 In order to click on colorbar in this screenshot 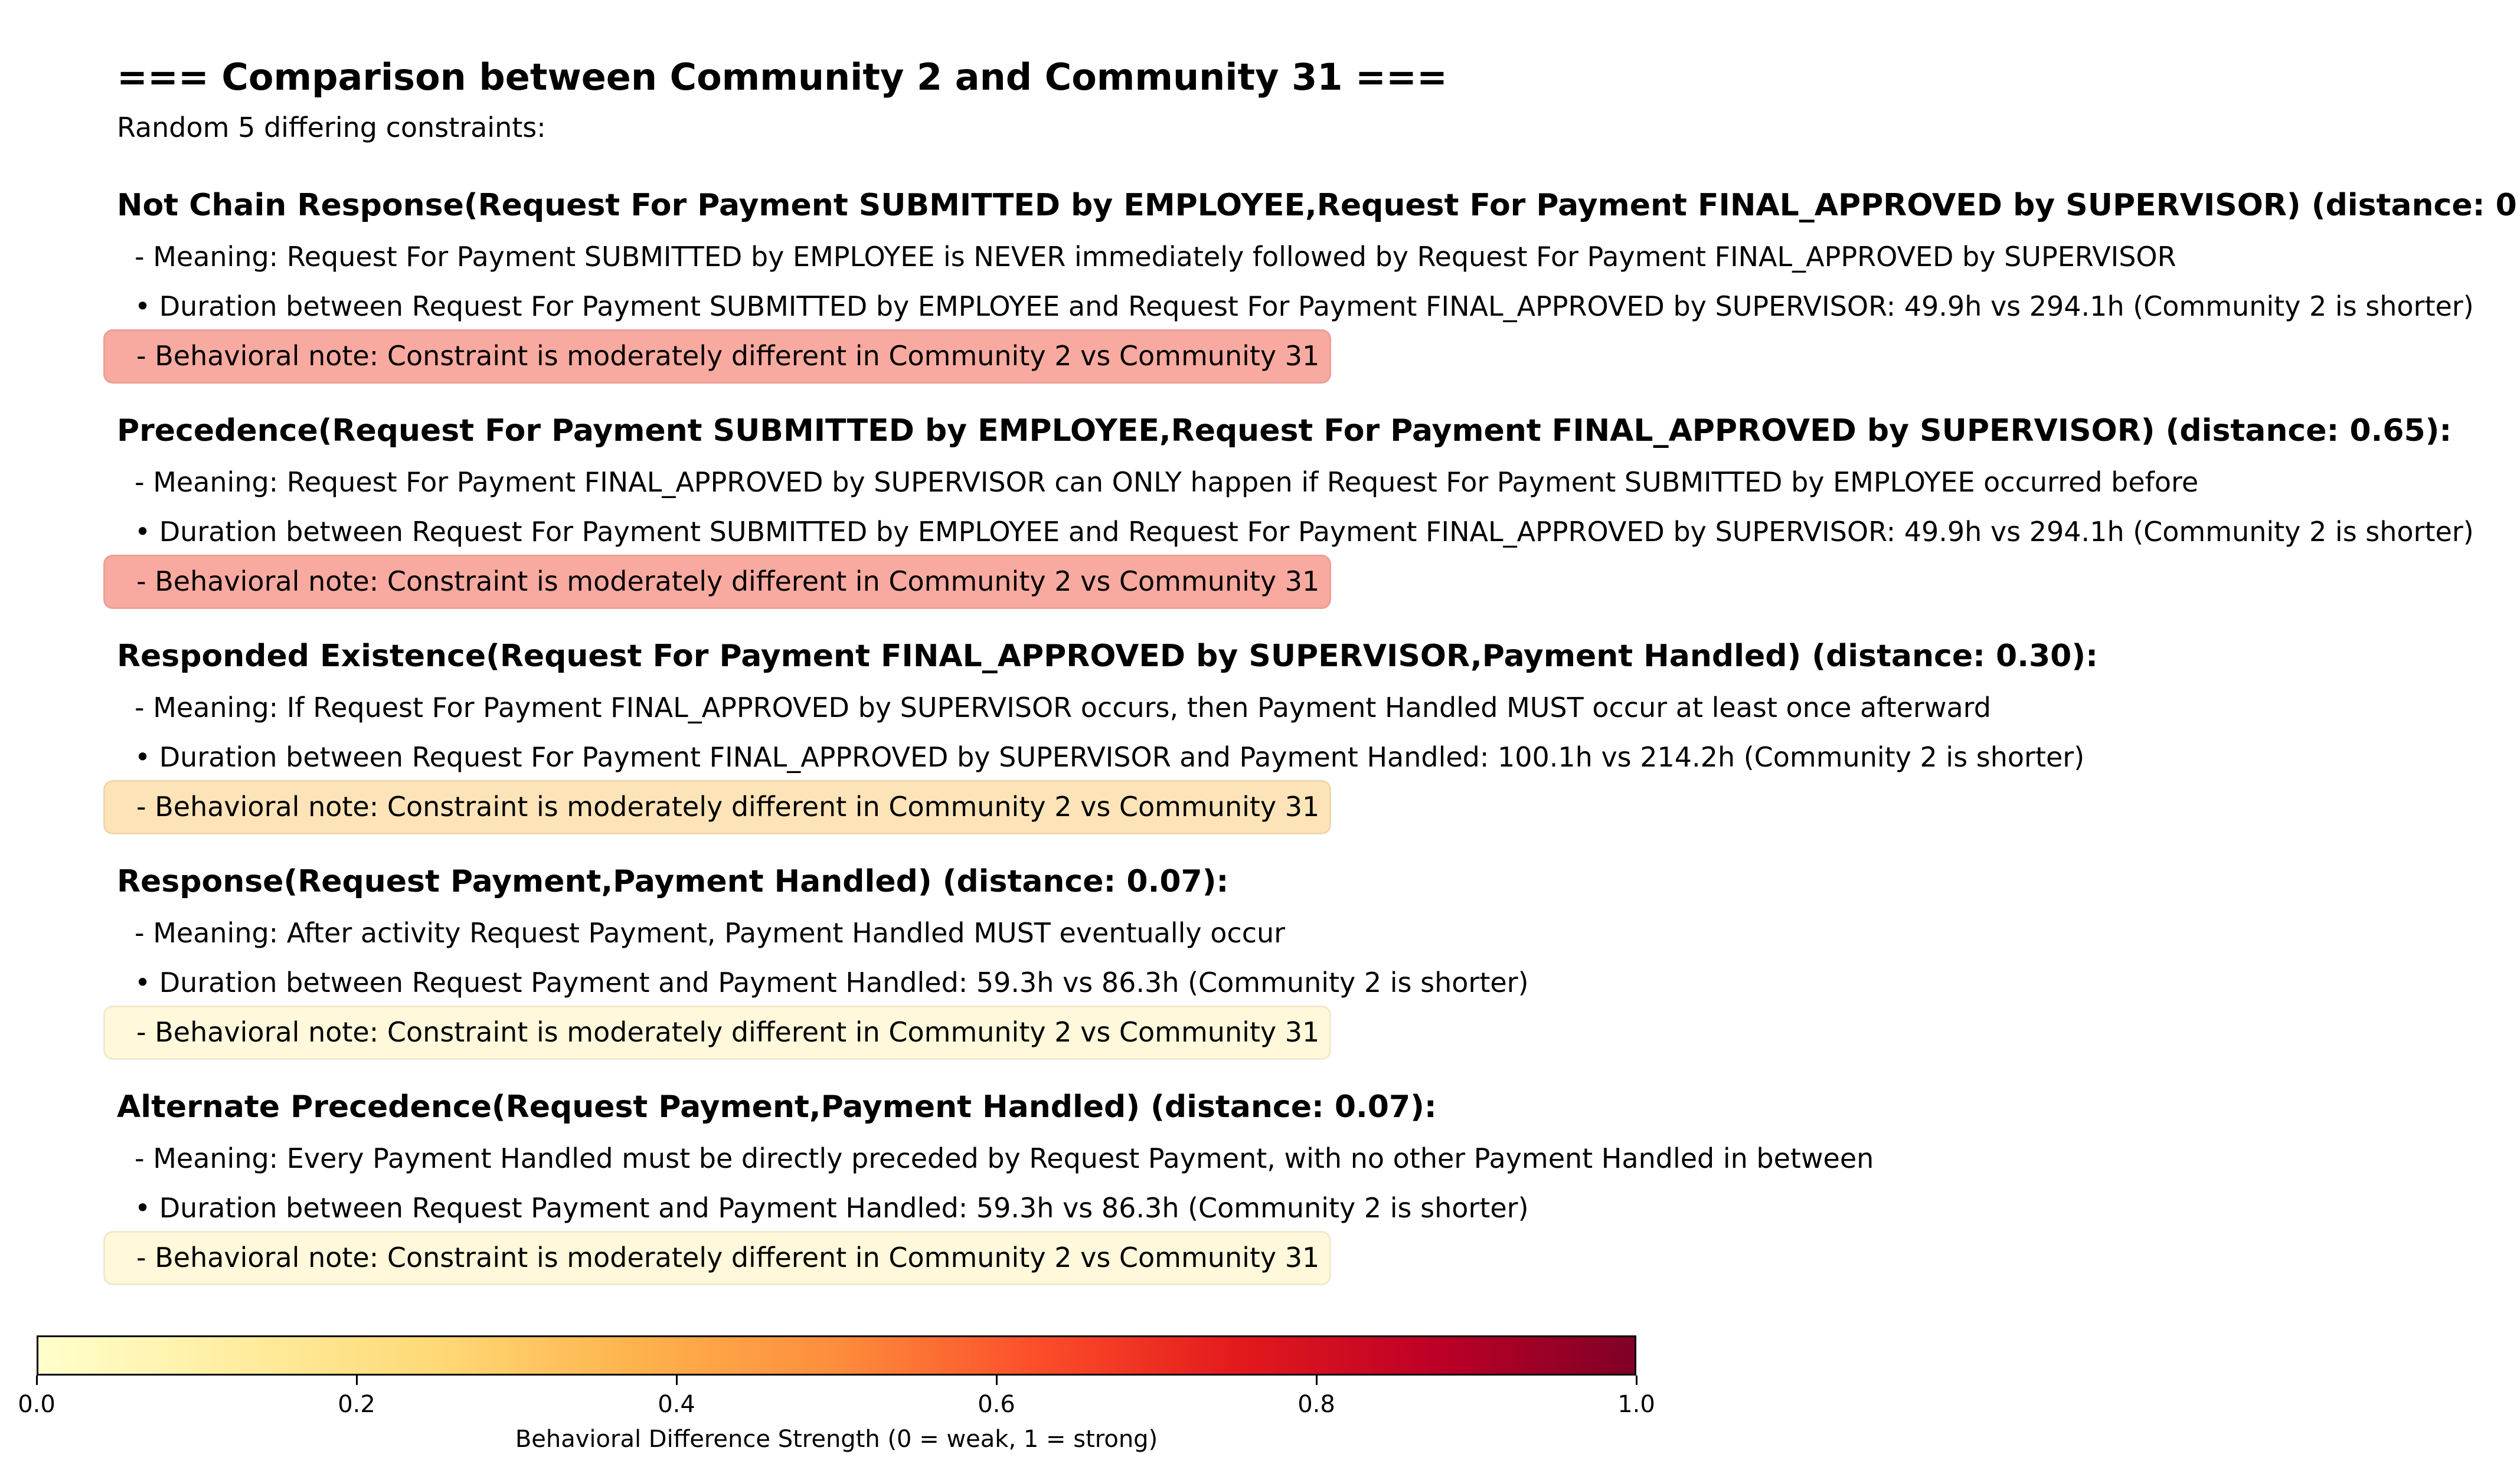, I will do `click(836, 1355)`.